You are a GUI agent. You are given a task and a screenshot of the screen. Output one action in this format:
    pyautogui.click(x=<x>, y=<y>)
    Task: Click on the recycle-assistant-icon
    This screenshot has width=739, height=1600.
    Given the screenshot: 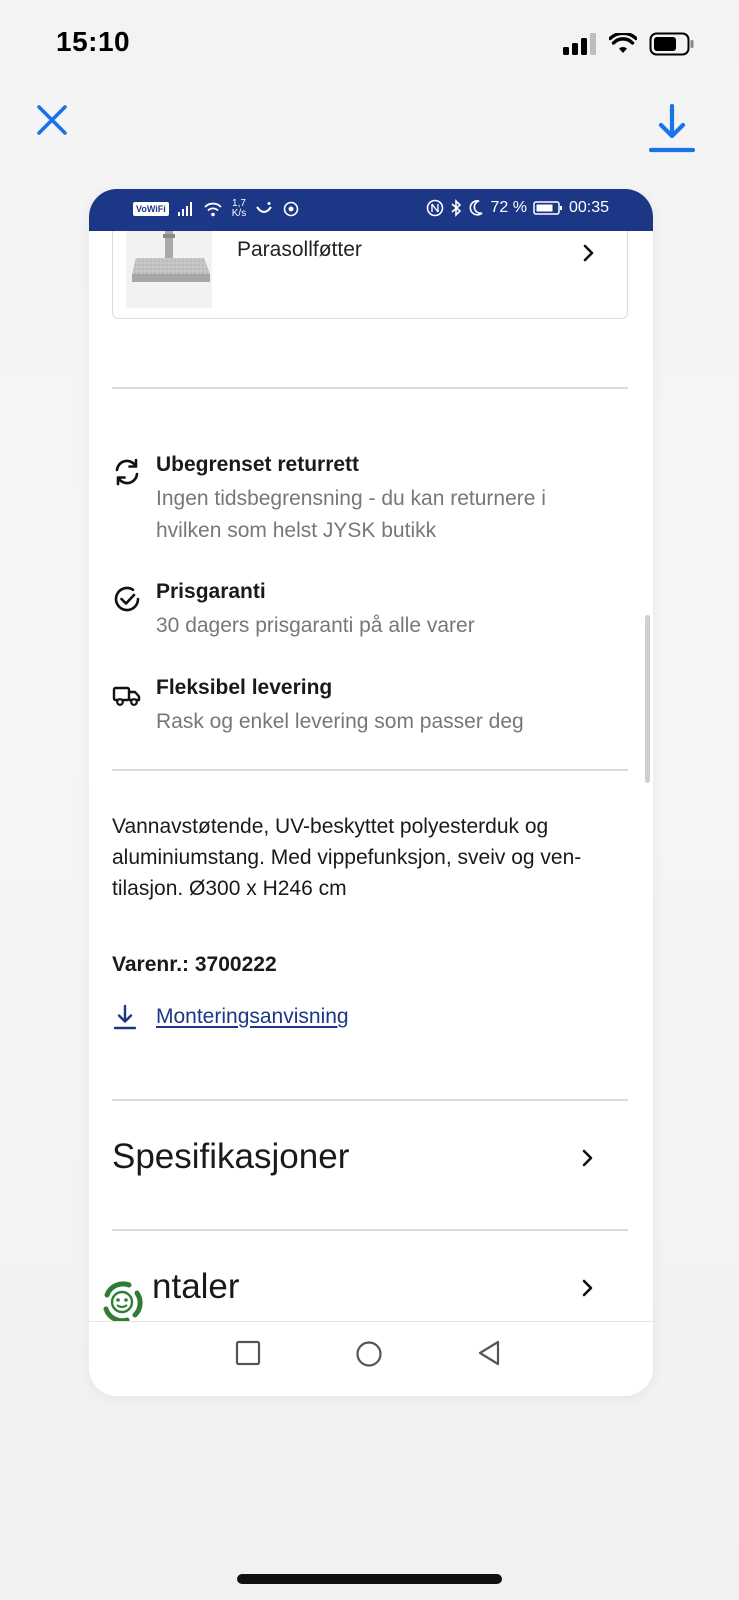 What is the action you would take?
    pyautogui.click(x=123, y=1302)
    